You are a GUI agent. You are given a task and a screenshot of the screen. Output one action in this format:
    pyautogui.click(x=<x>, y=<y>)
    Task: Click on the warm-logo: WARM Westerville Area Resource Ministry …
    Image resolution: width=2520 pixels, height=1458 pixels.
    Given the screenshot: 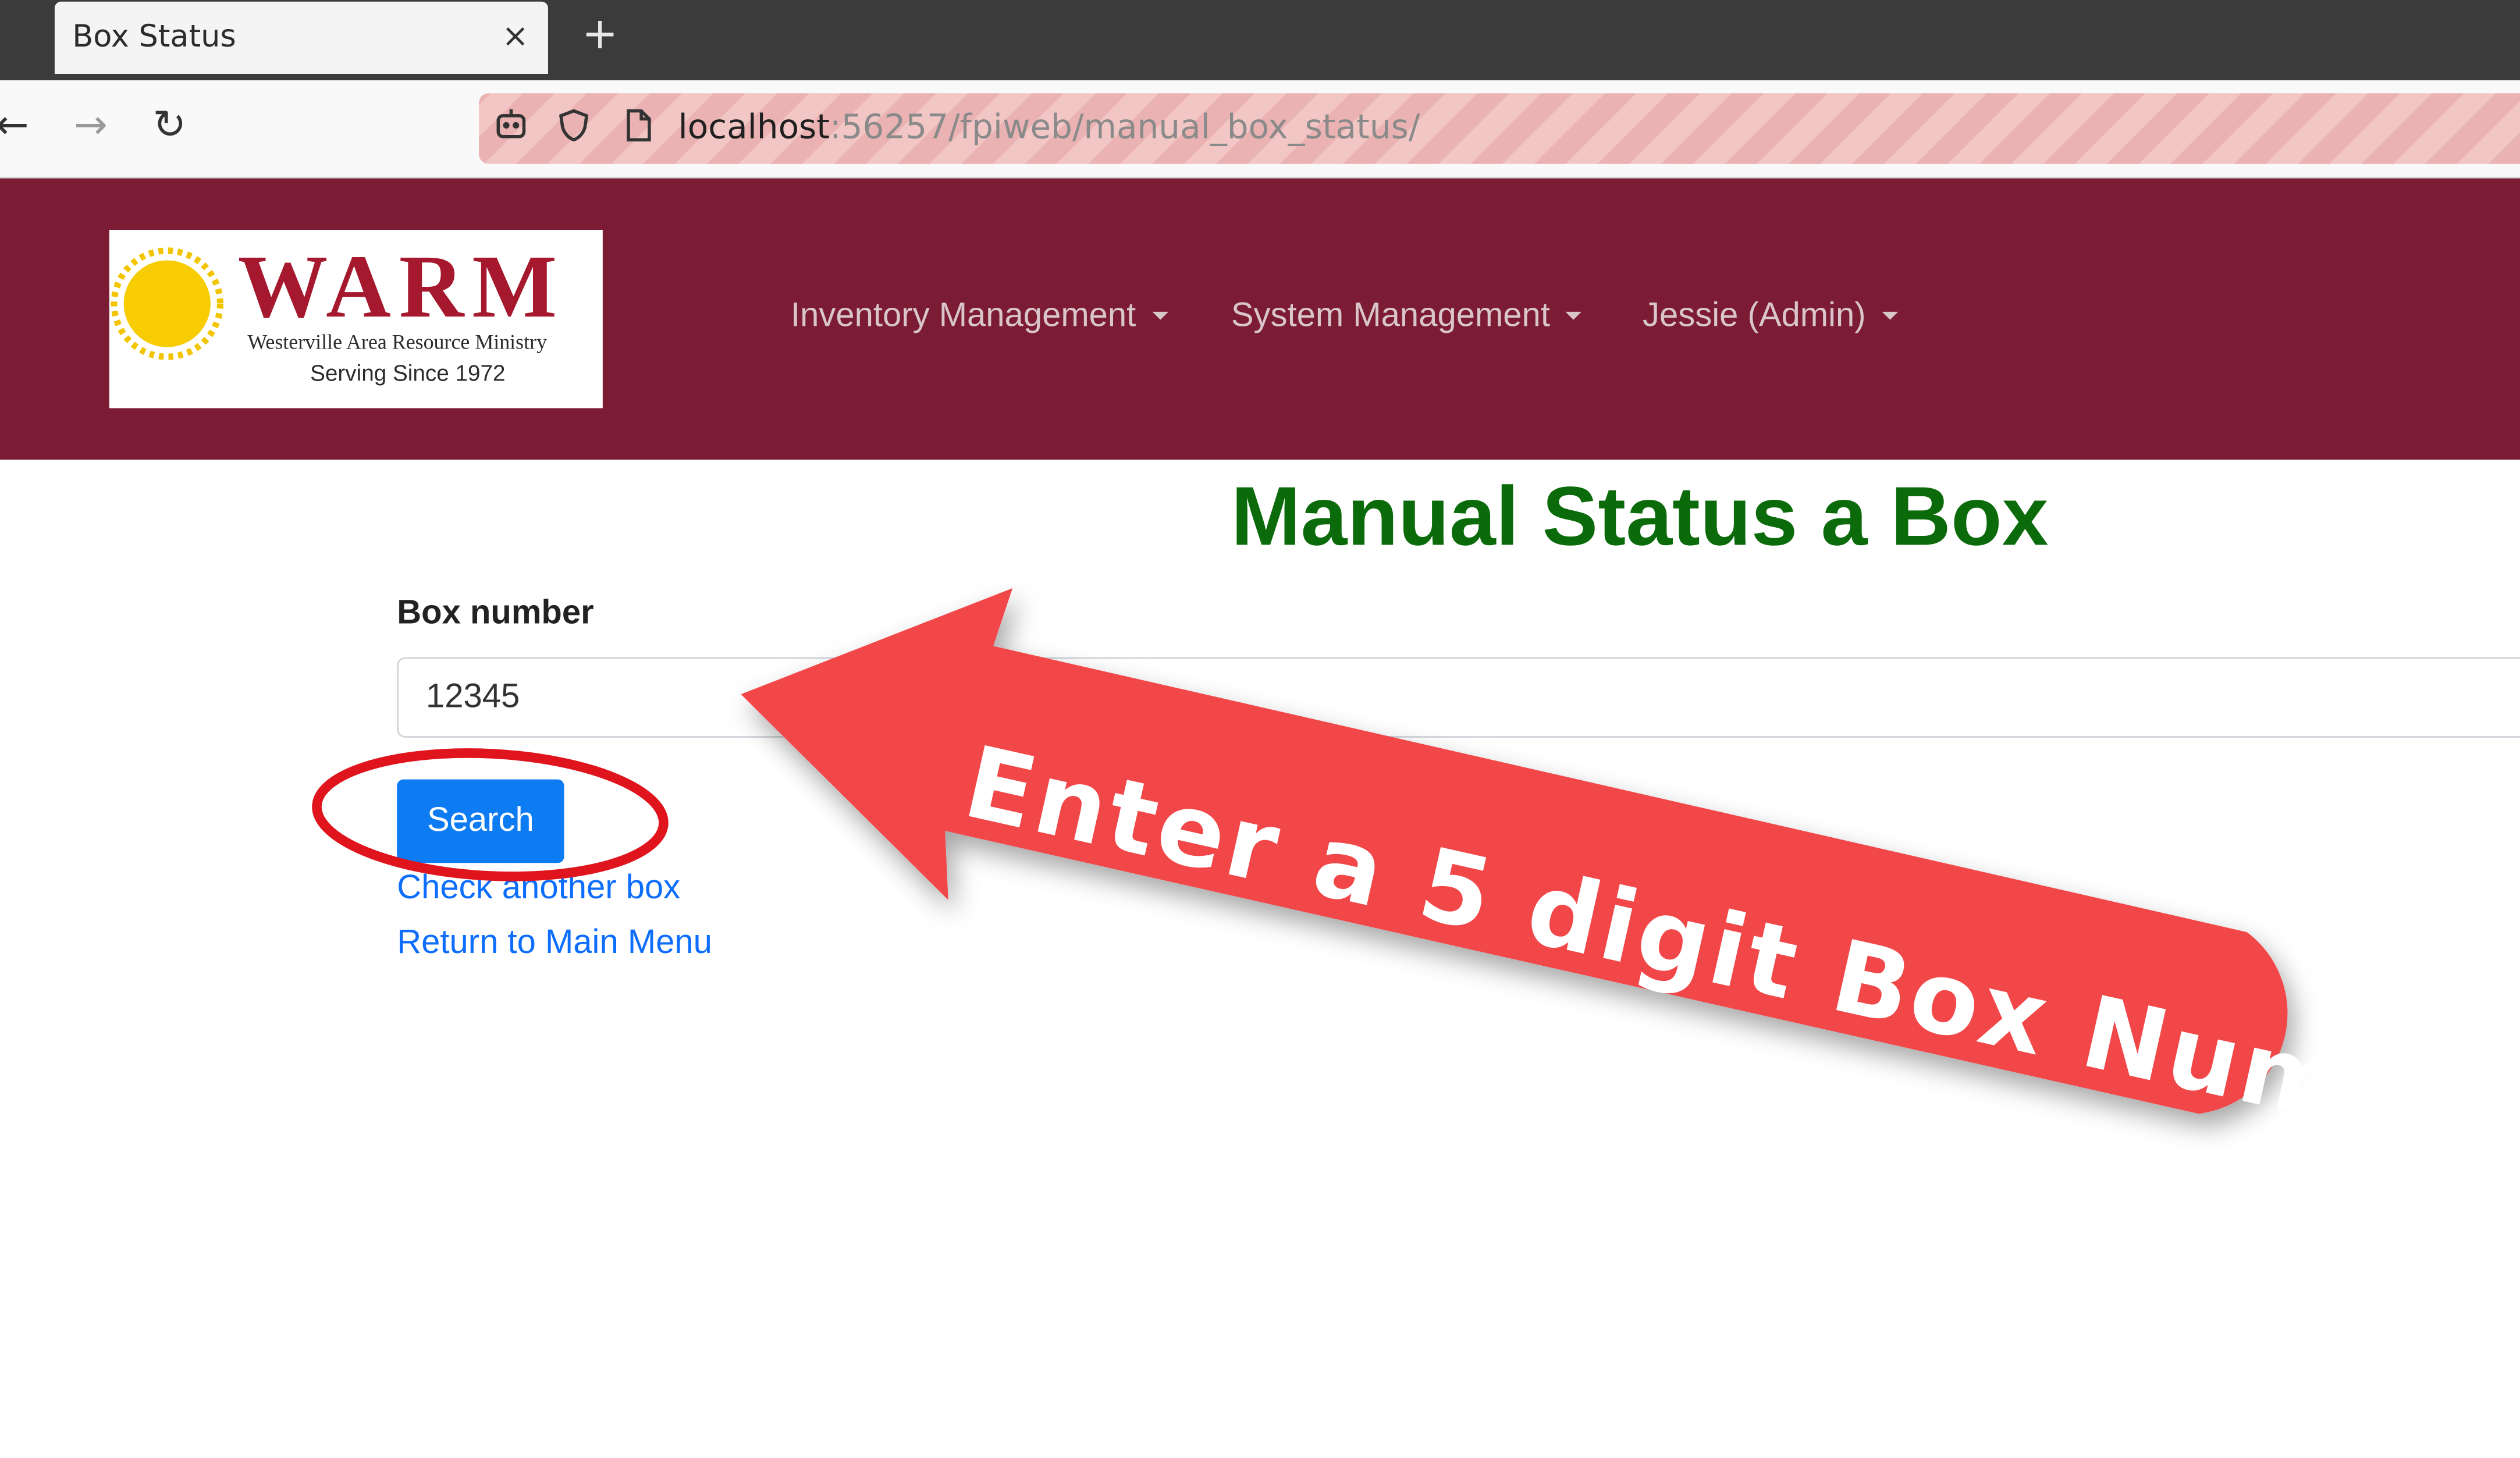 What is the action you would take?
    pyautogui.click(x=356, y=318)
    